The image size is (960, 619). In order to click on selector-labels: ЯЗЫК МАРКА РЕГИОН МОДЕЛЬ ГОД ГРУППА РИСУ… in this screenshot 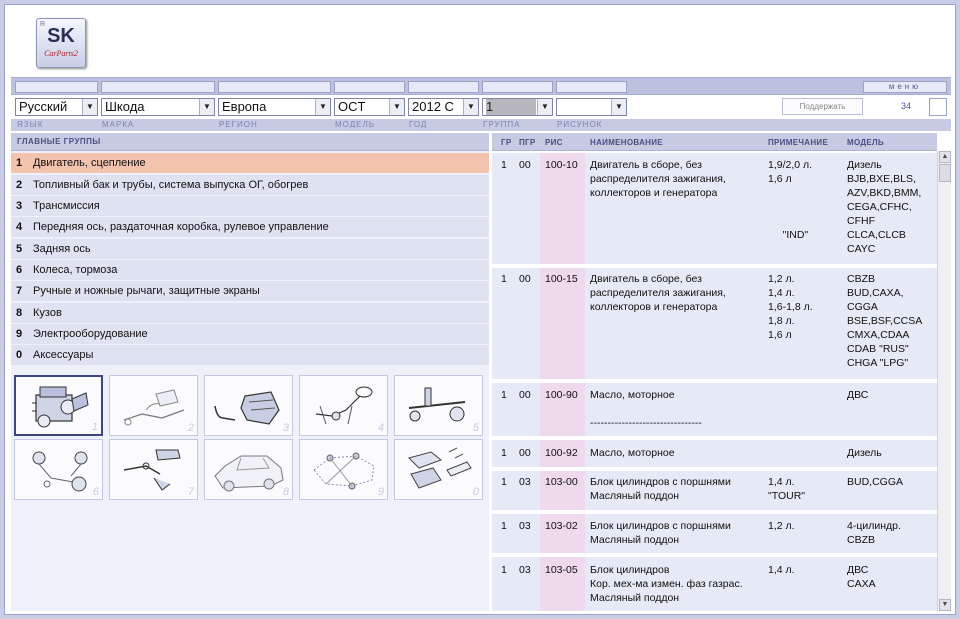, I will do `click(481, 125)`.